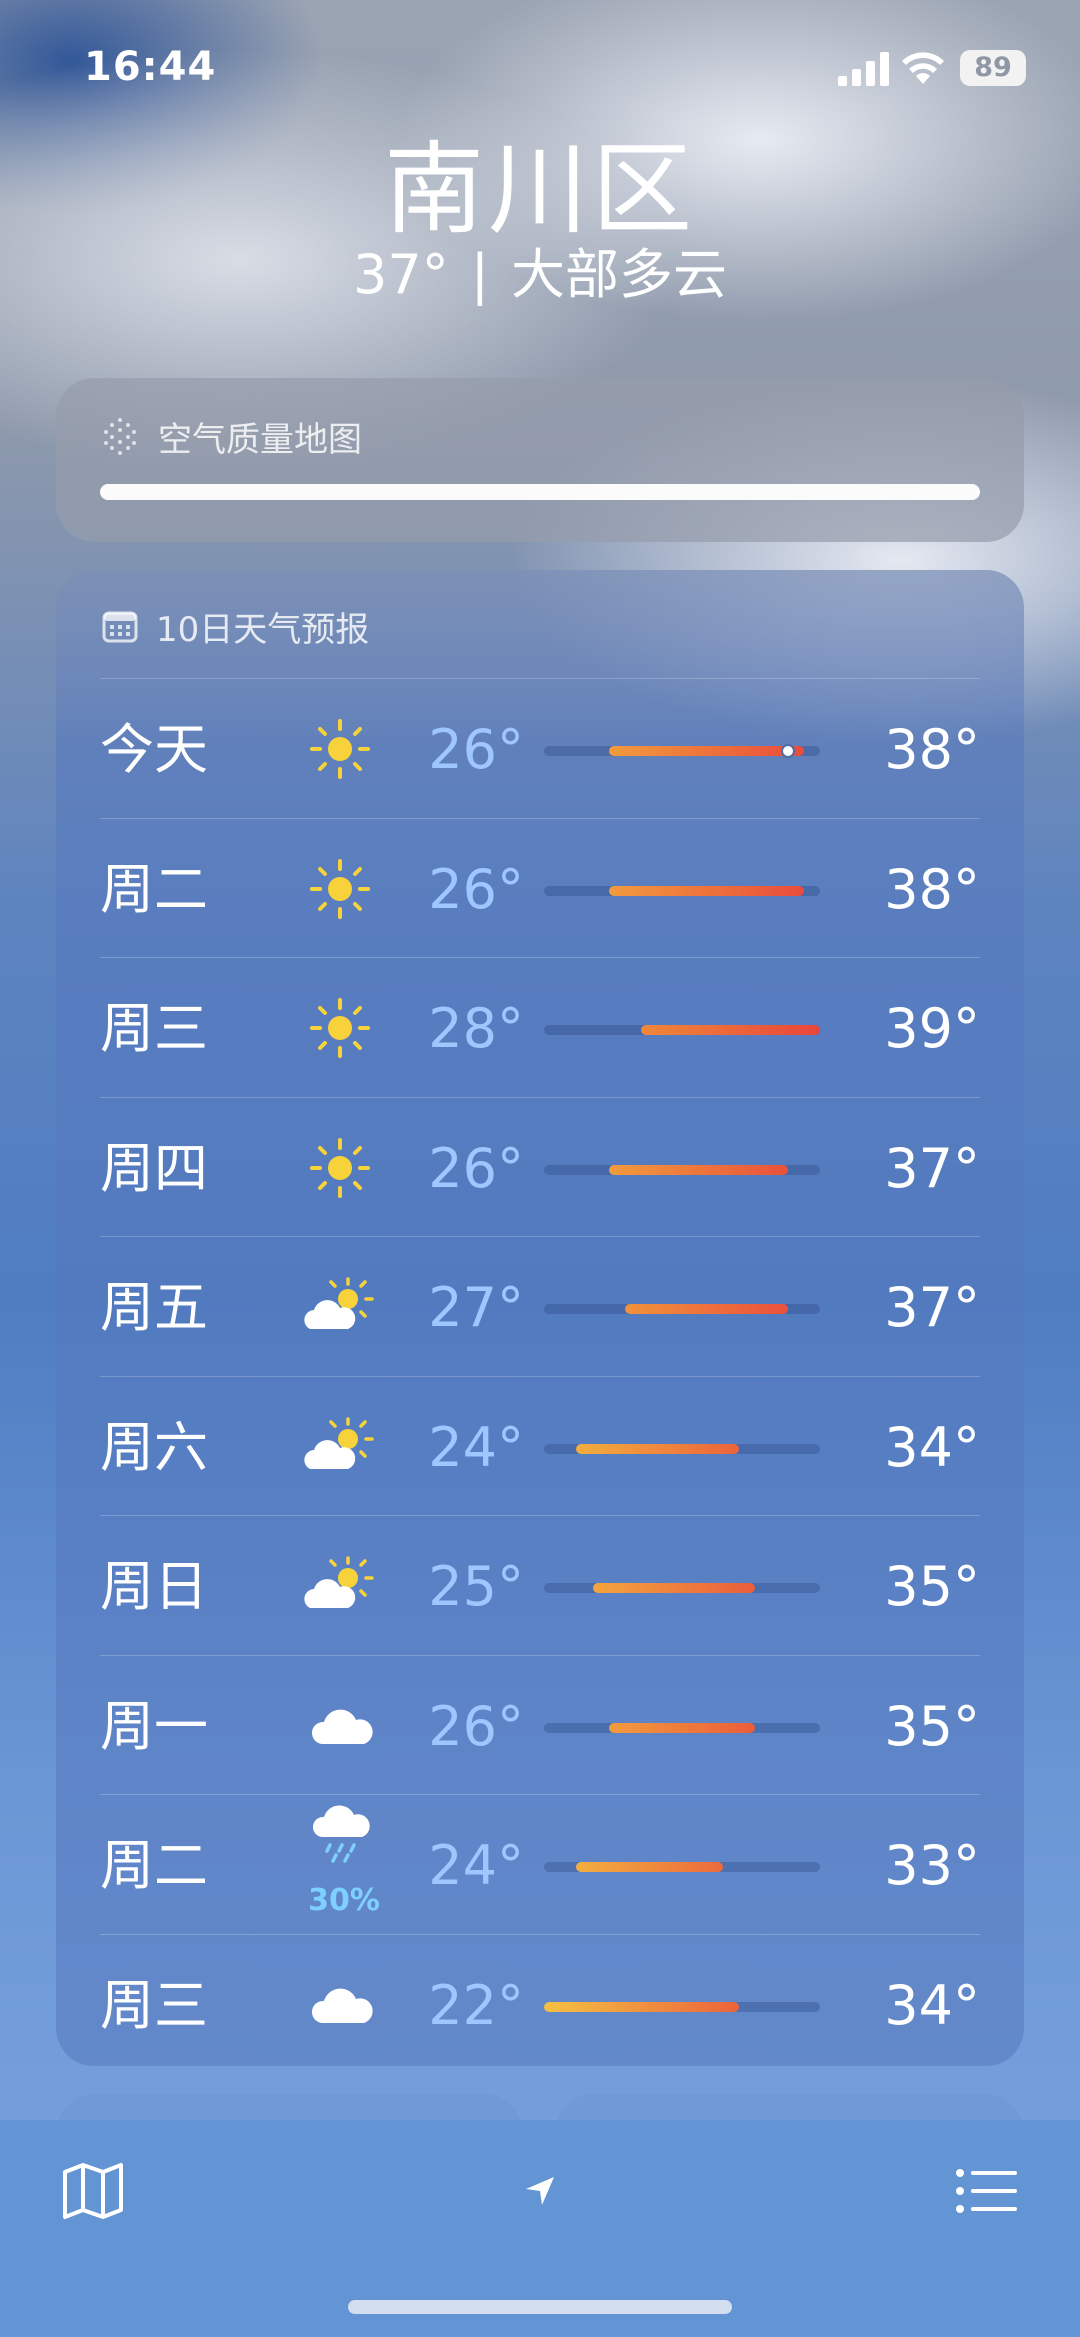 Image resolution: width=1080 pixels, height=2337 pixels. Describe the element at coordinates (540, 1724) in the screenshot. I see `forecast-row: 周一 26° 35°` at that location.